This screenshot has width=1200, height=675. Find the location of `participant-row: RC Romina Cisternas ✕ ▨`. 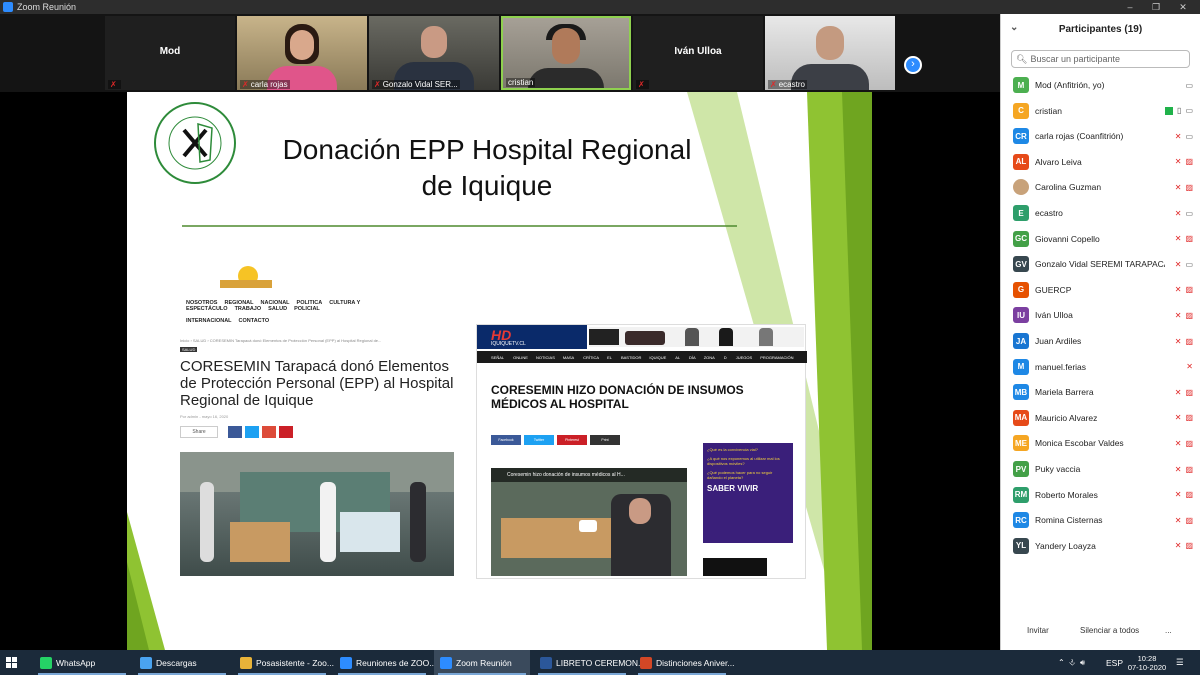

participant-row: RC Romina Cisternas ✕ ▨ is located at coordinates (1103, 520).